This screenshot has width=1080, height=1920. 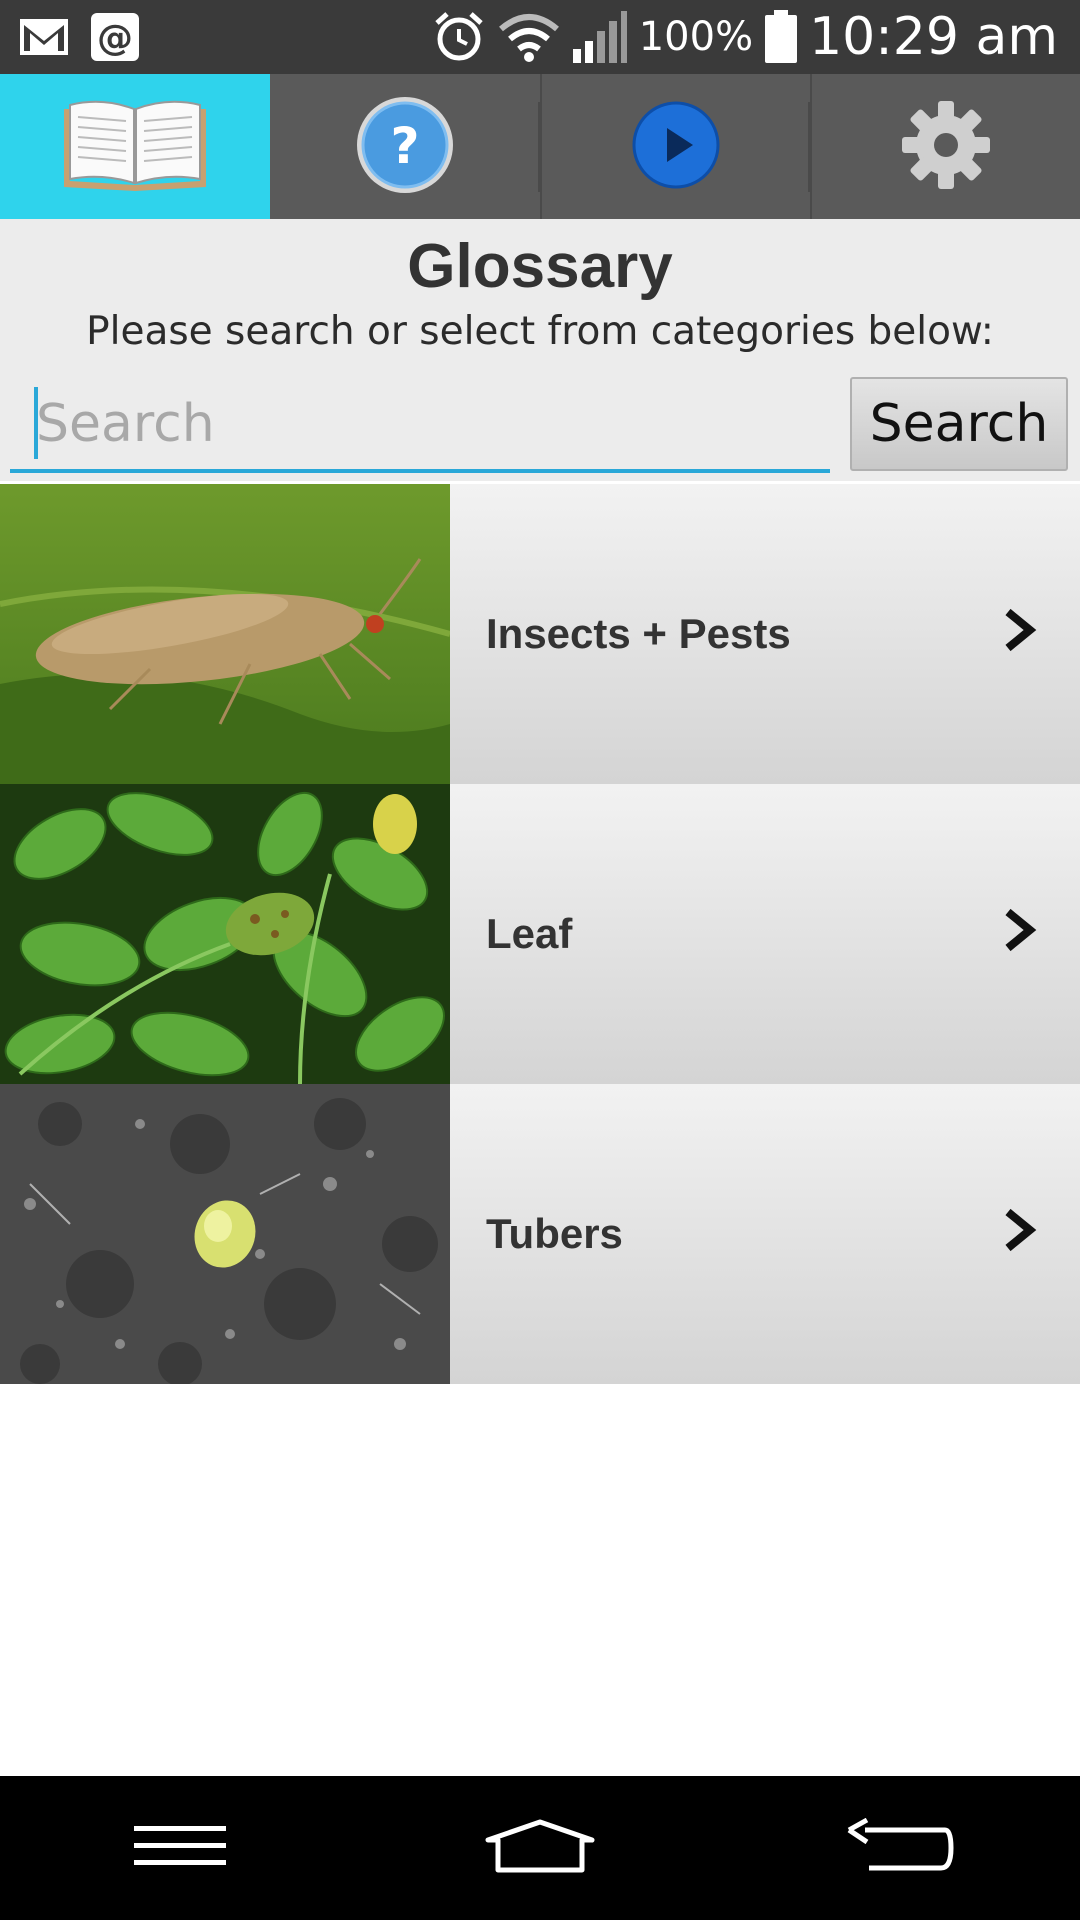 I want to click on gear-icon, so click(x=946, y=147).